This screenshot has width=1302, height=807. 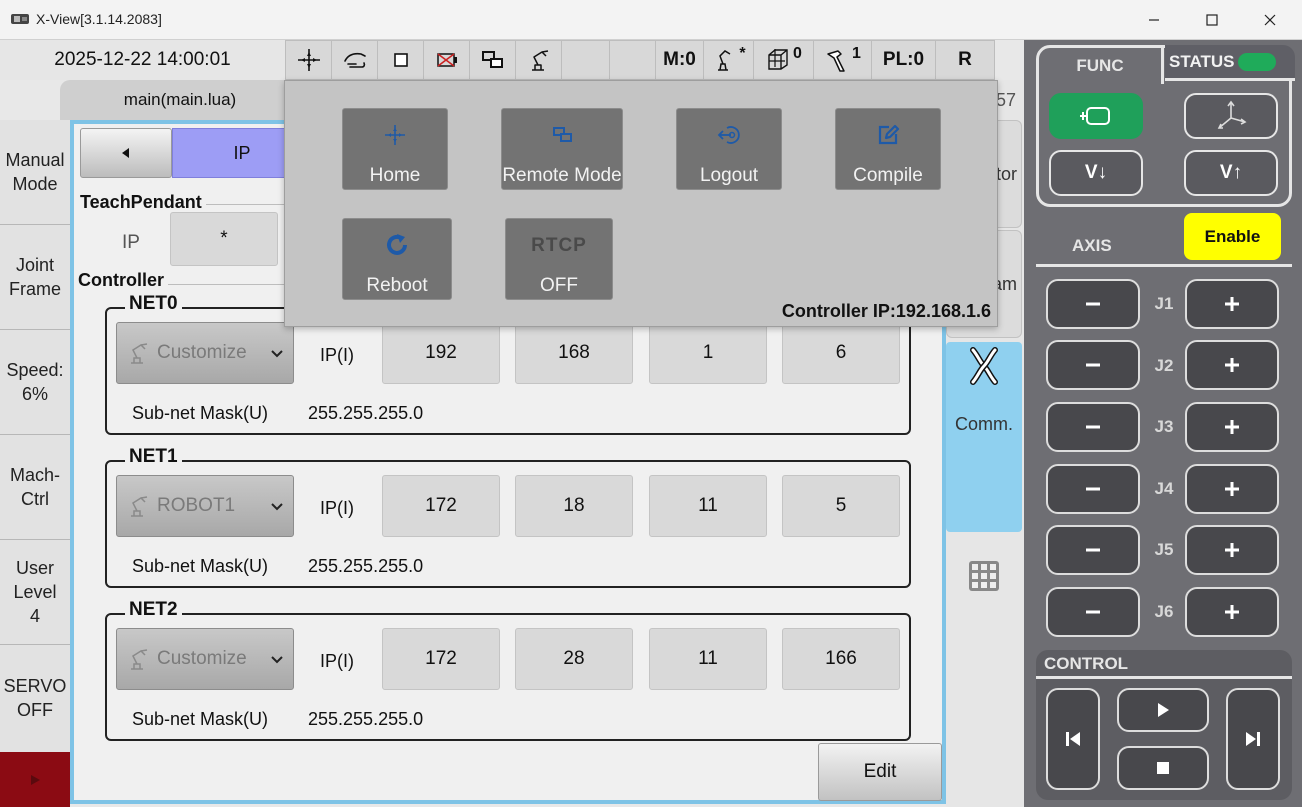 What do you see at coordinates (1202, 61) in the screenshot?
I see `tab-status-label: STATUS` at bounding box center [1202, 61].